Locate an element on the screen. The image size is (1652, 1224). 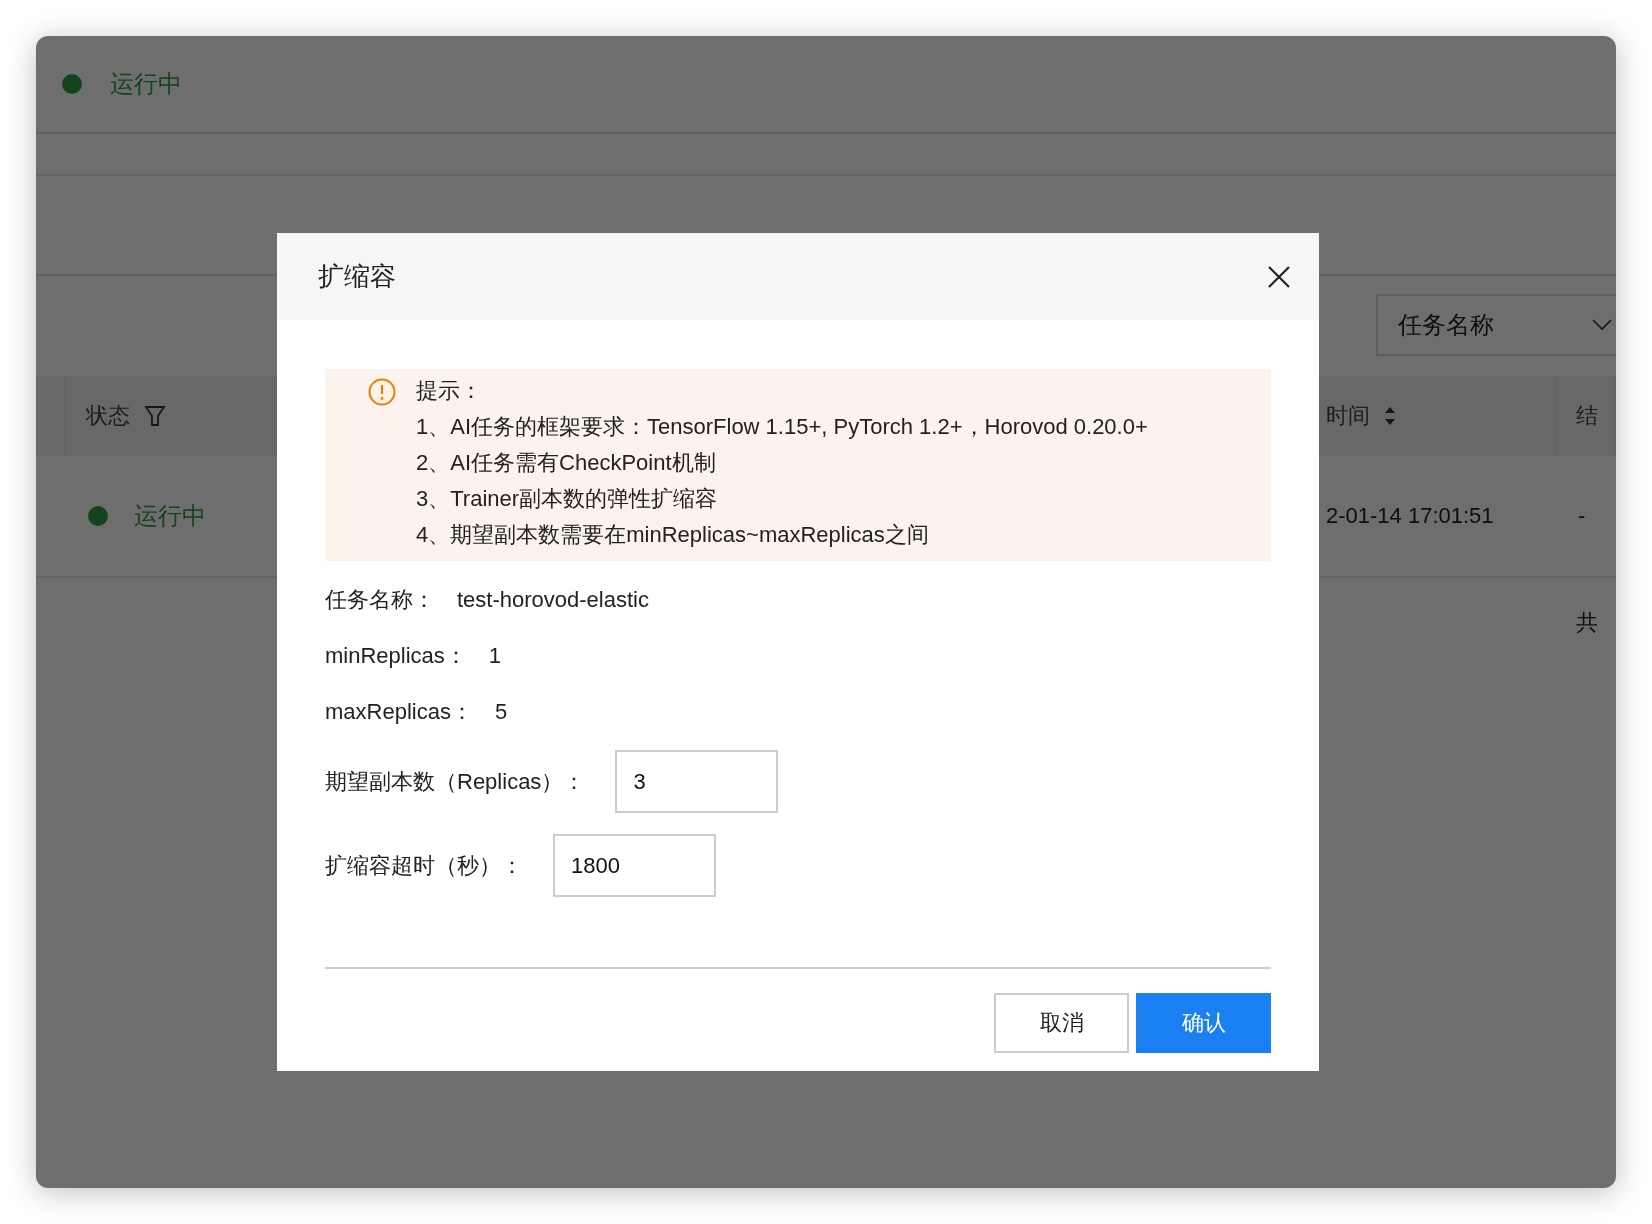
column-label: 结 is located at coordinates (1587, 416).